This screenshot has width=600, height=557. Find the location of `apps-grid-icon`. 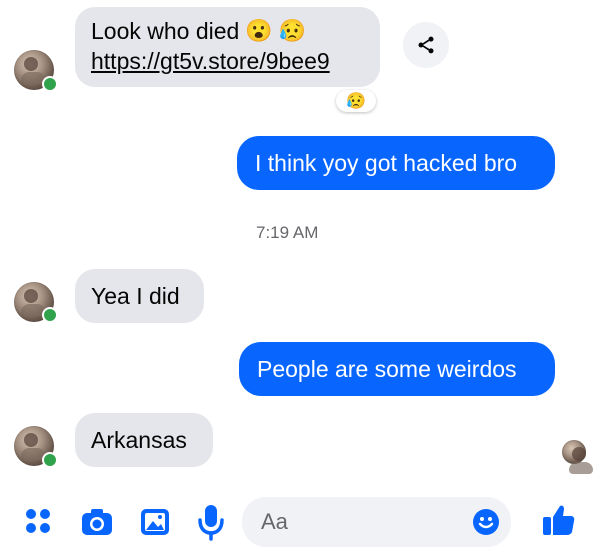

apps-grid-icon is located at coordinates (38, 521).